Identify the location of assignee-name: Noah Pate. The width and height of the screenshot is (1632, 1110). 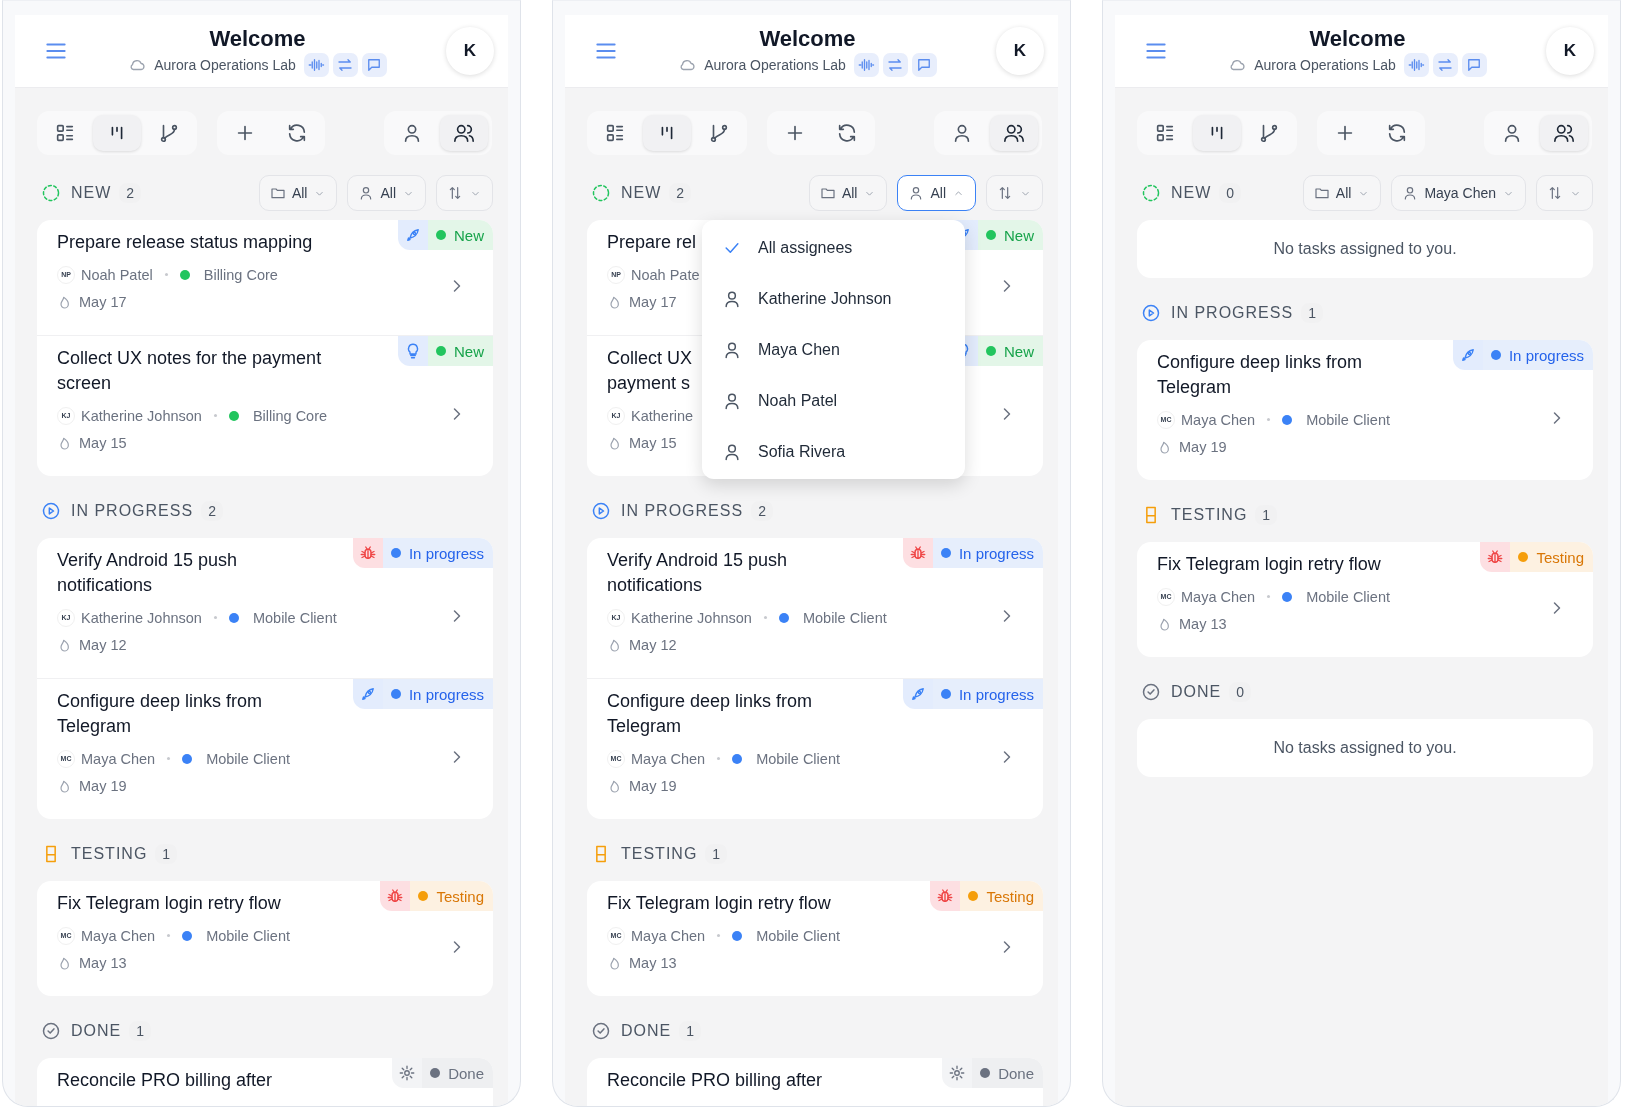
(665, 274).